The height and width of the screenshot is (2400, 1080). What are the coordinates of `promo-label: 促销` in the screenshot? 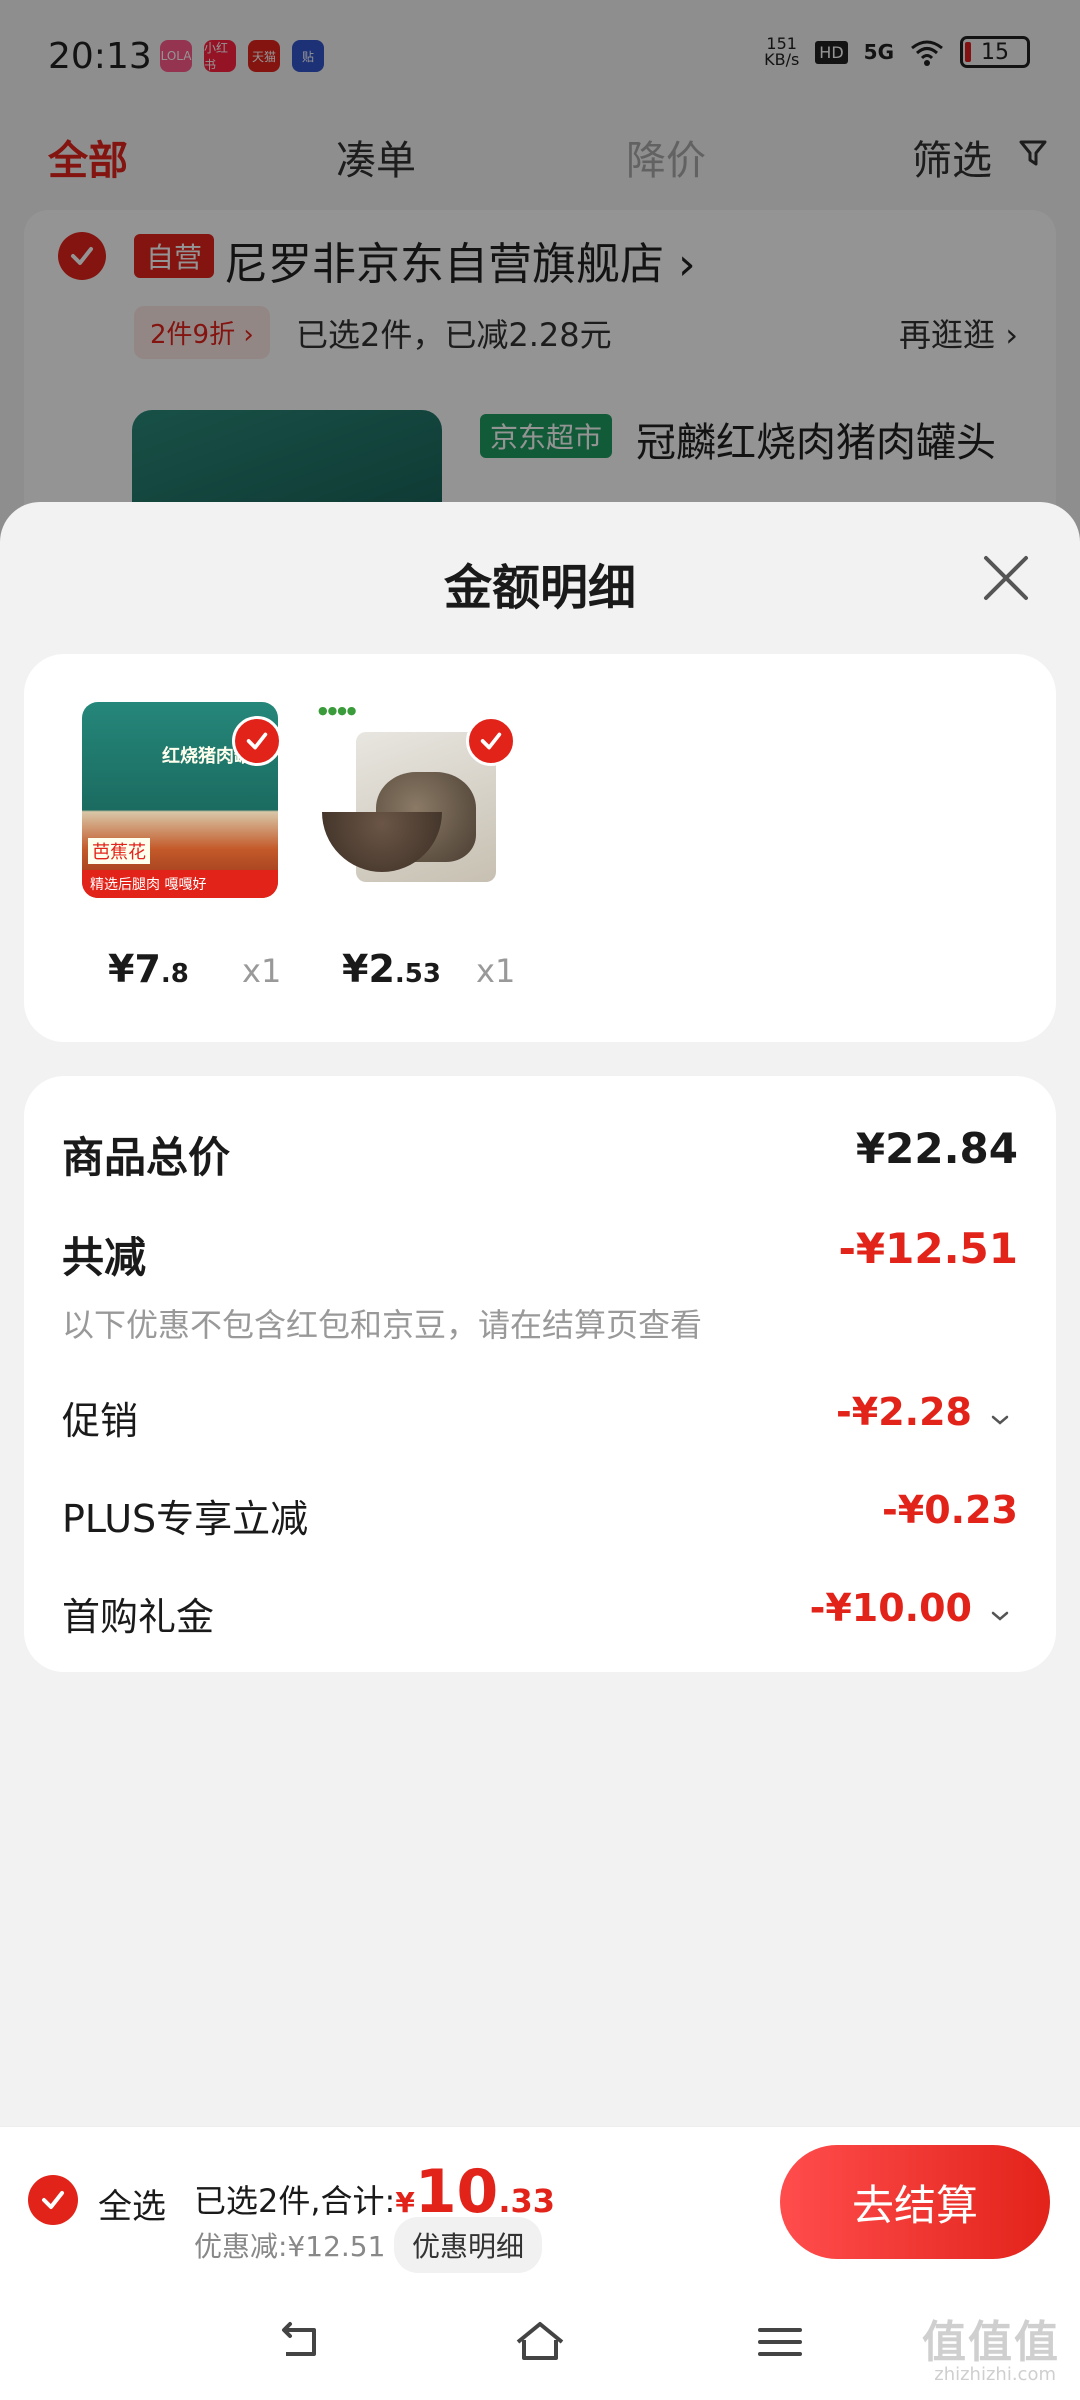 It's located at (100, 1421).